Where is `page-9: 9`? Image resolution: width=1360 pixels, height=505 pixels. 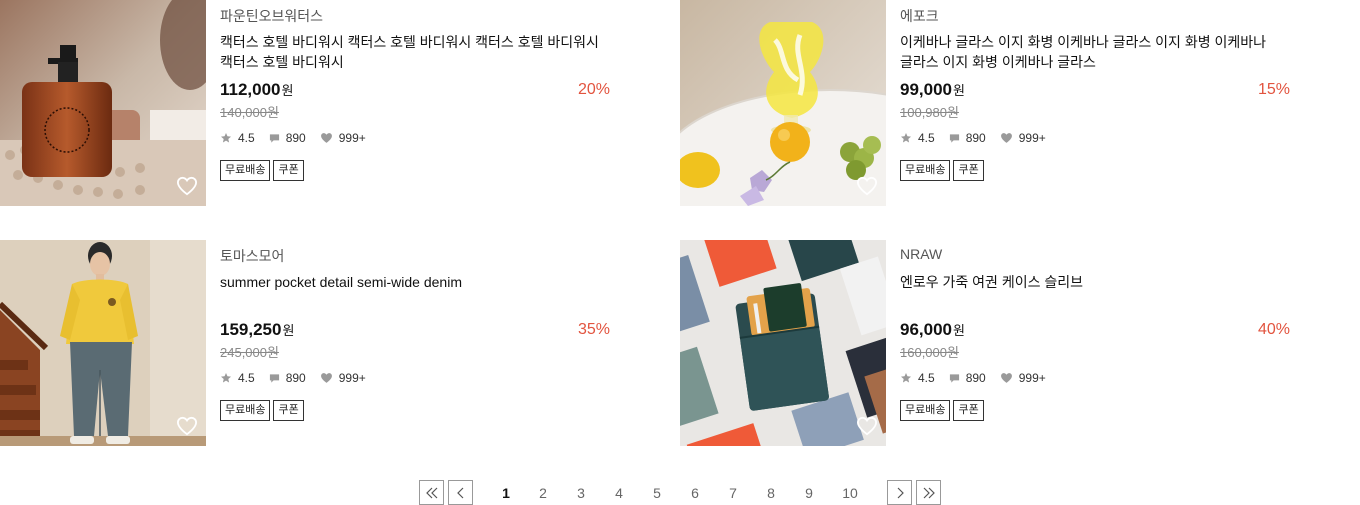
page-9: 9 is located at coordinates (809, 493).